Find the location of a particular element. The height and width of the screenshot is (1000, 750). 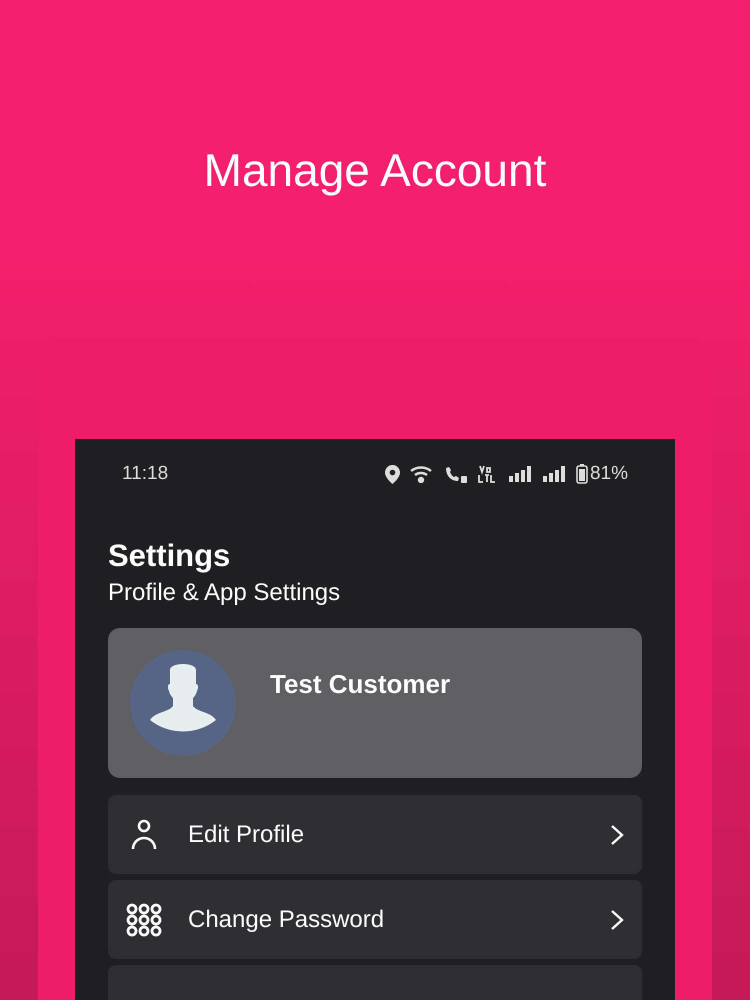

menu-label: Change Password is located at coordinates (287, 919).